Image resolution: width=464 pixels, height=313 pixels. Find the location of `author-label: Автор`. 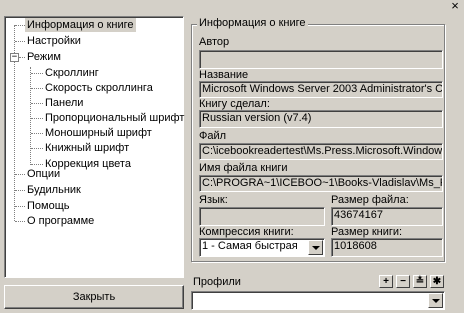

author-label: Автор is located at coordinates (214, 42).